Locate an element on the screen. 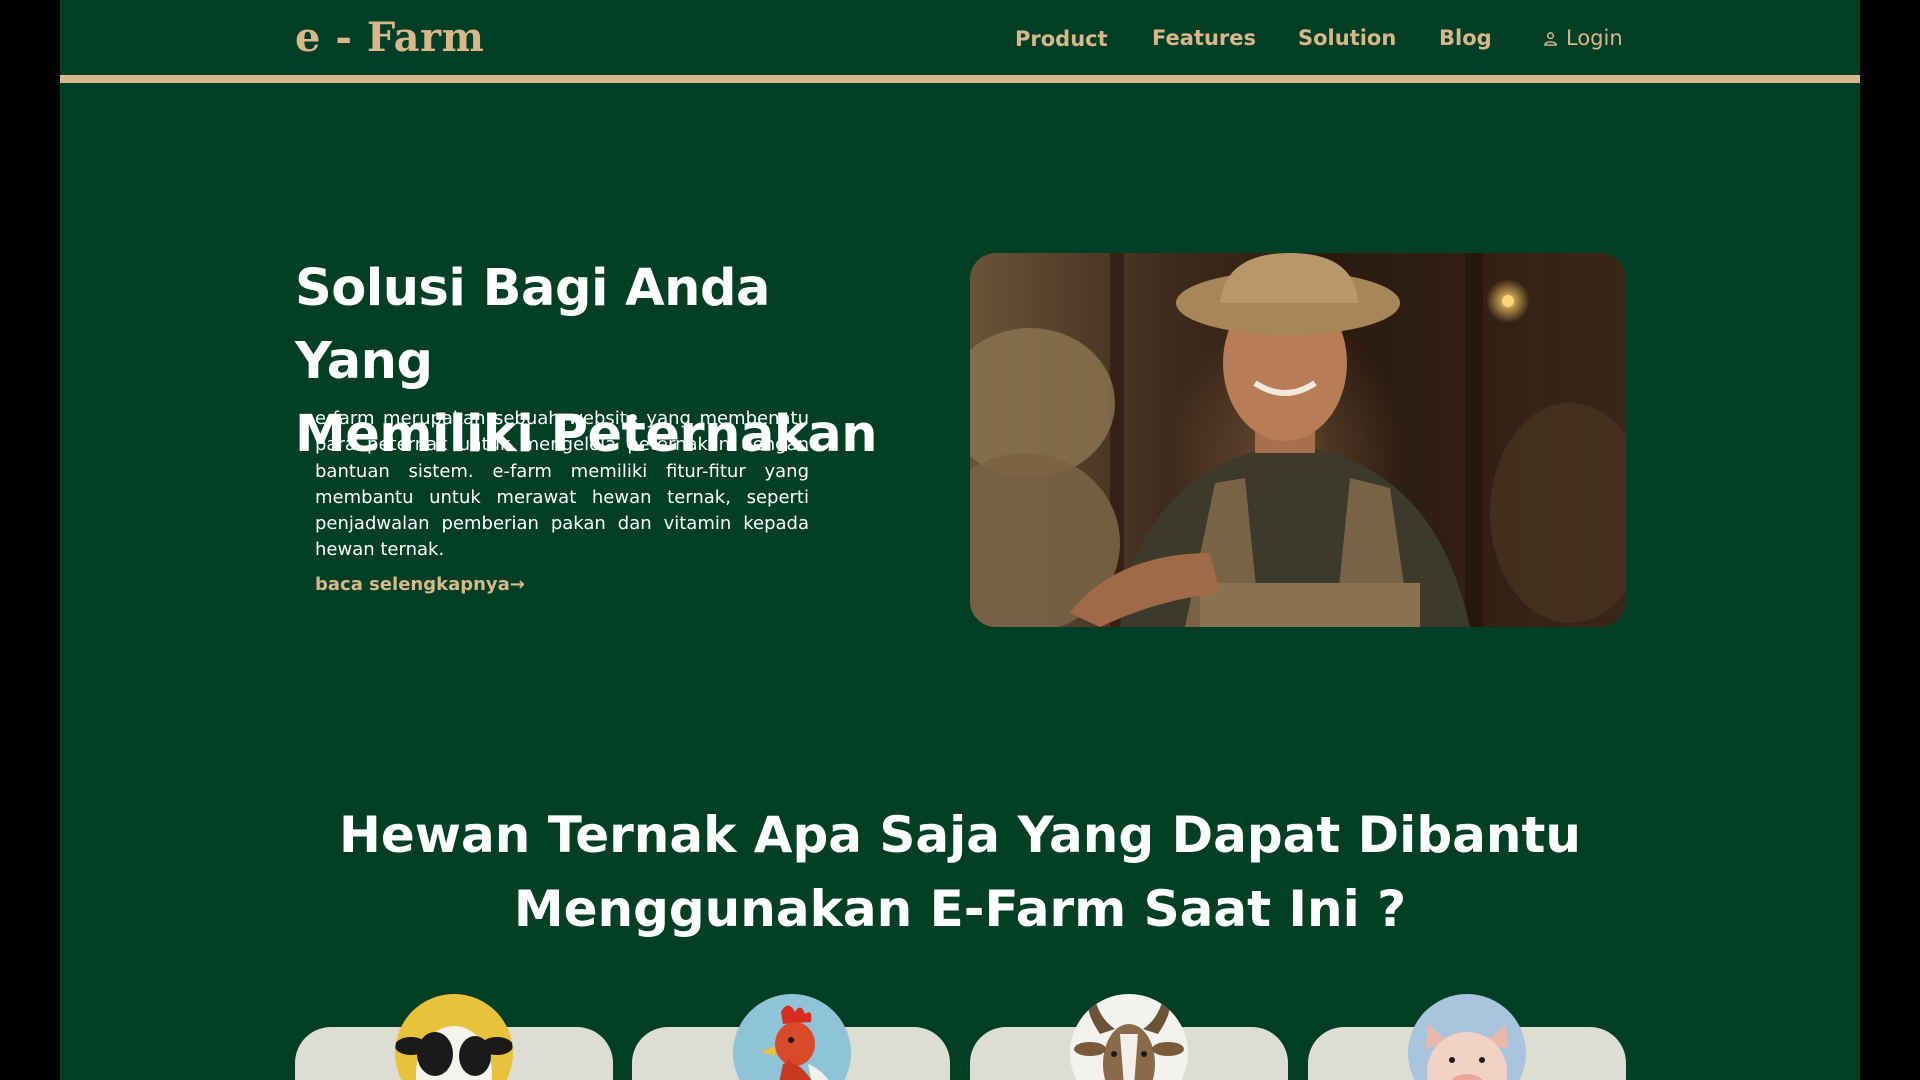  hero-title-line-1: Solusi Bagi Anda Yang is located at coordinates (532, 325).